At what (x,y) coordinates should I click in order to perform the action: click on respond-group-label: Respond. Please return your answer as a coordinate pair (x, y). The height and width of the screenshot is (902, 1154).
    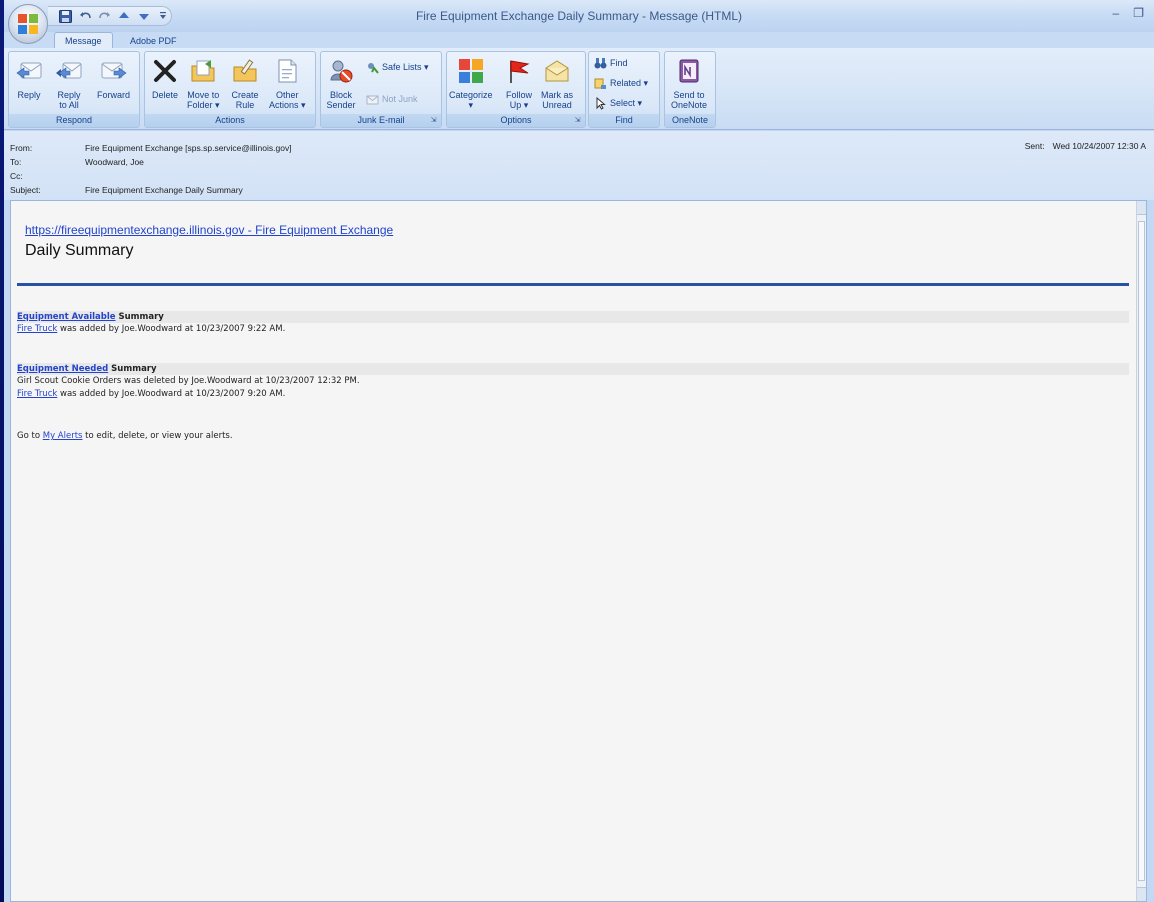
    Looking at the image, I should click on (74, 120).